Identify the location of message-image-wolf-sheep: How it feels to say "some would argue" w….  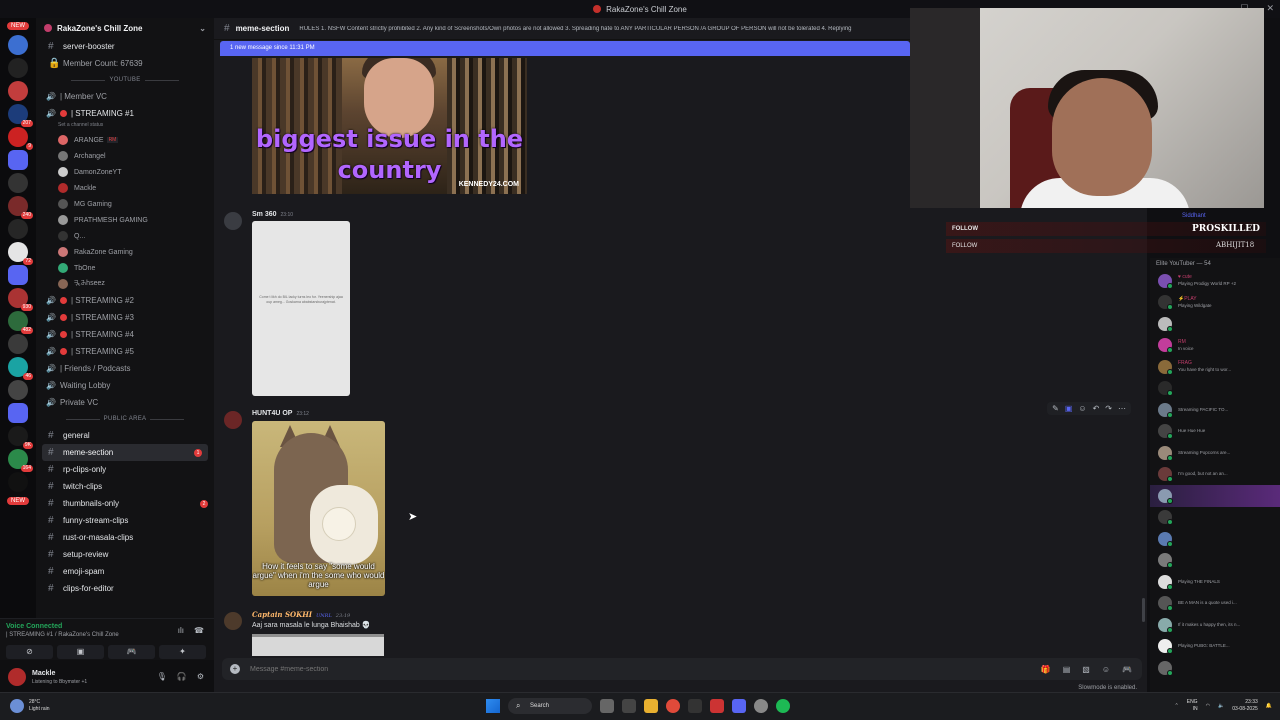
(318, 508).